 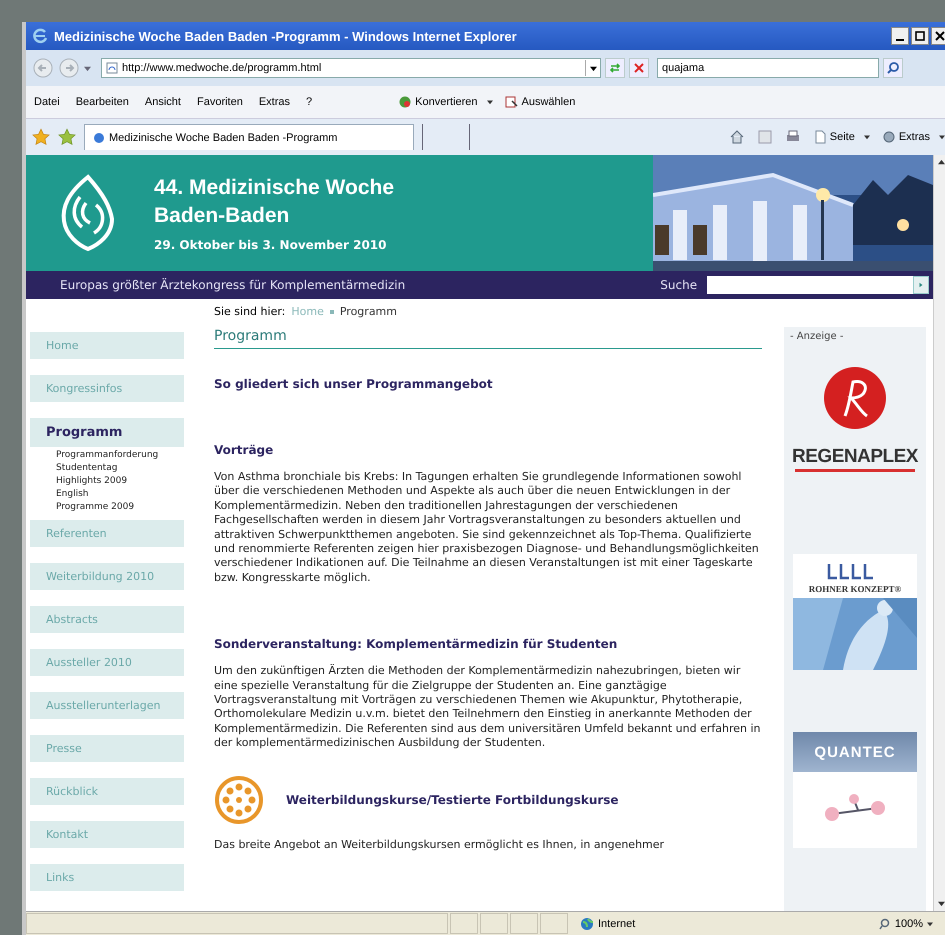 What do you see at coordinates (855, 457) in the screenshot?
I see `ad-brand: REGENAPLEX` at bounding box center [855, 457].